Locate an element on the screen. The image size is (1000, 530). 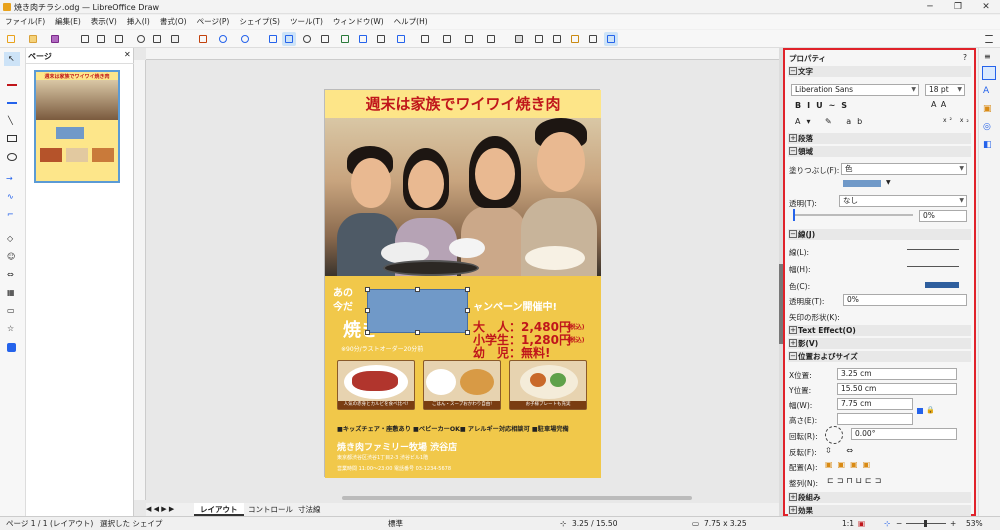
close-button: ✕ is located at coordinates (986, 7).